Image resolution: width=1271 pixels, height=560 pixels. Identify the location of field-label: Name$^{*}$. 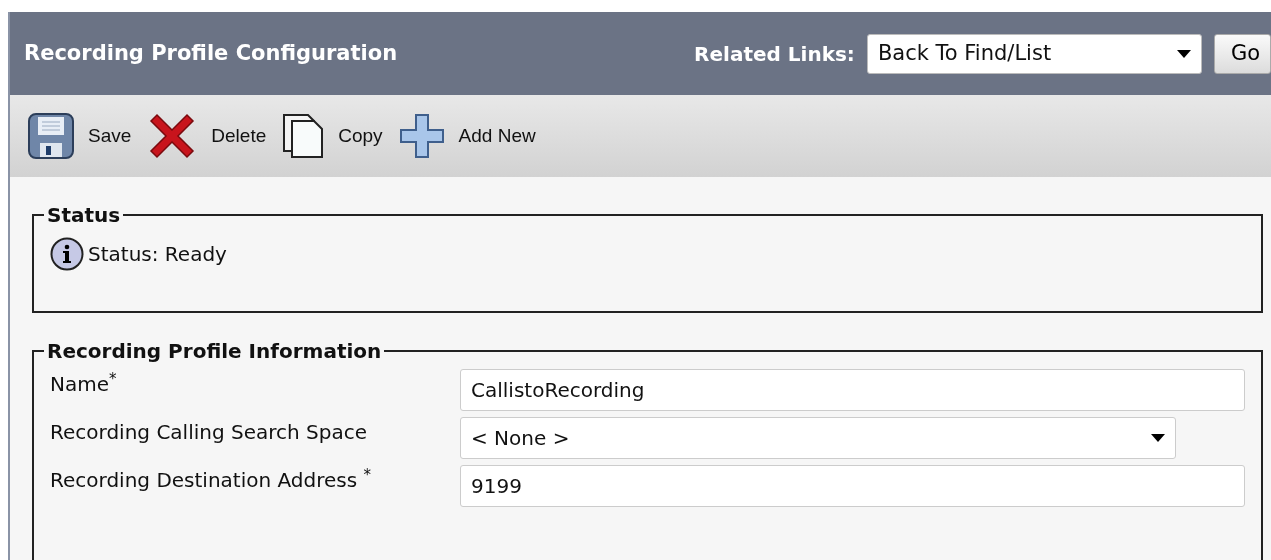
(84, 383).